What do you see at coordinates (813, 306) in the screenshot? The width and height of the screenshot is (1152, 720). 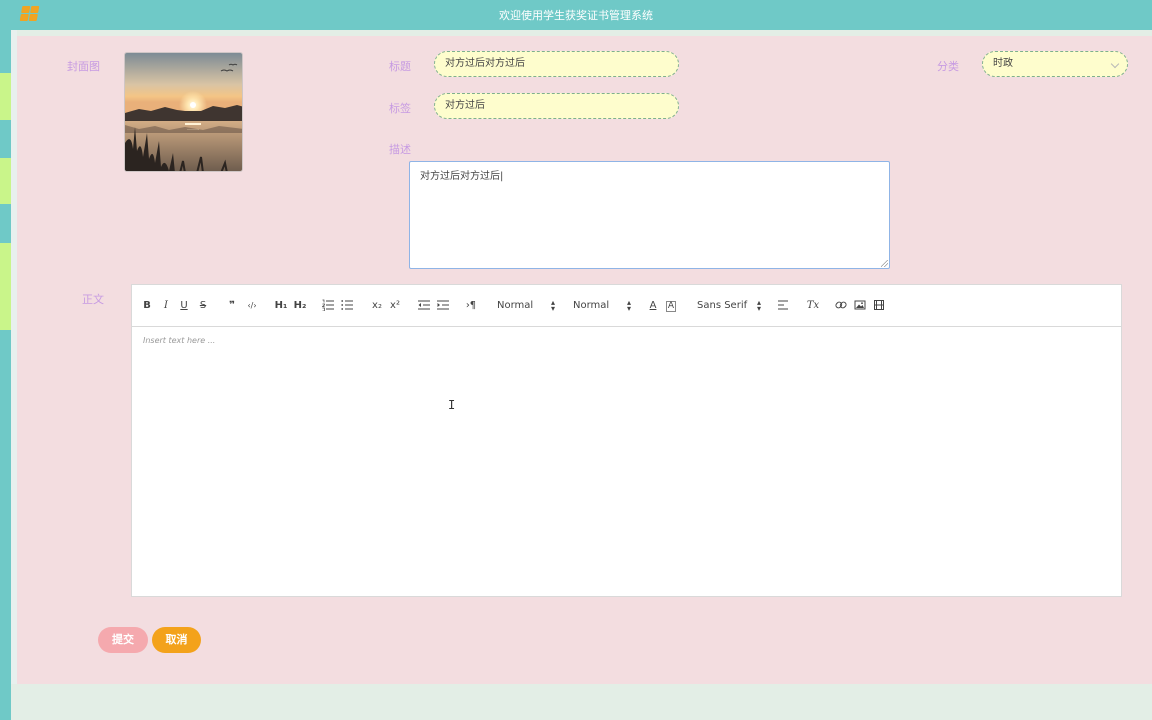 I see `clear-format-button: Tx` at bounding box center [813, 306].